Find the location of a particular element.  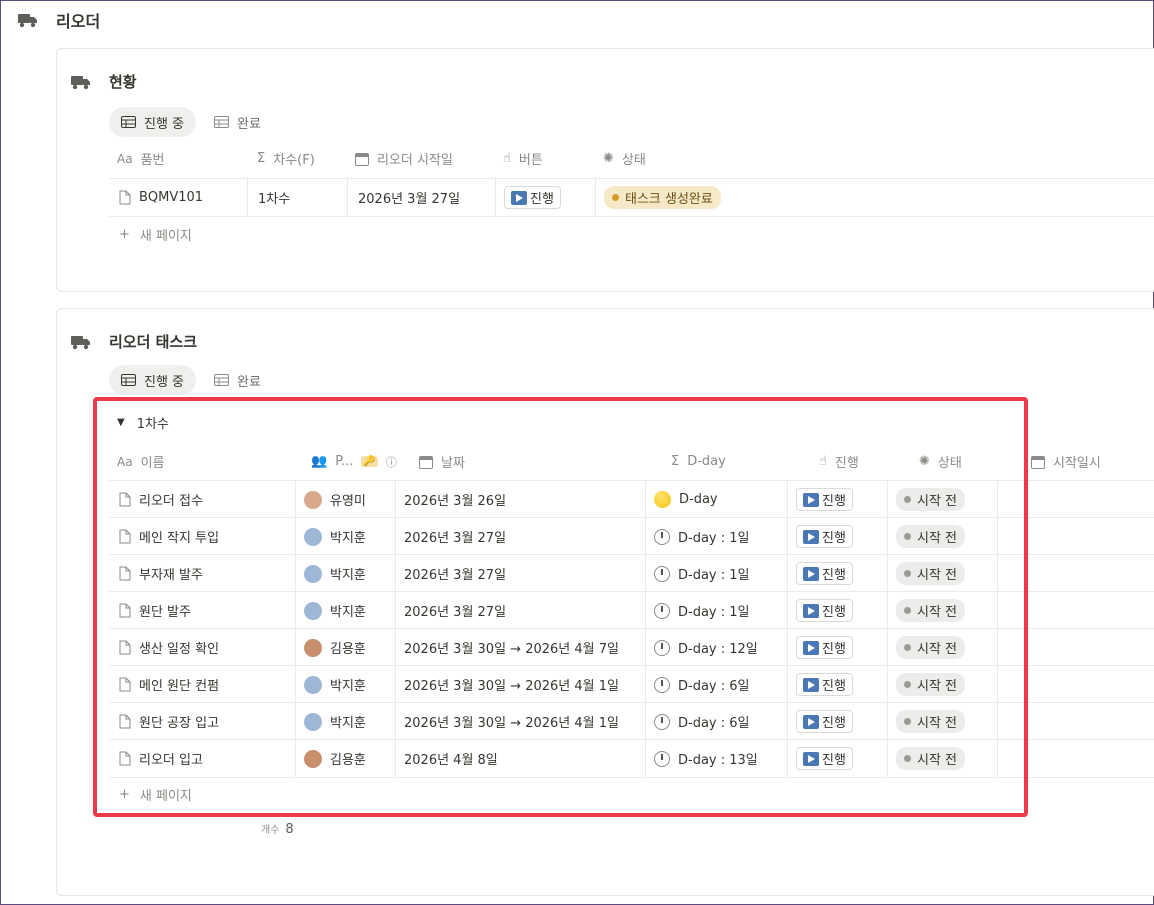

start-date-text: 2026년 3월 27일 is located at coordinates (409, 199).